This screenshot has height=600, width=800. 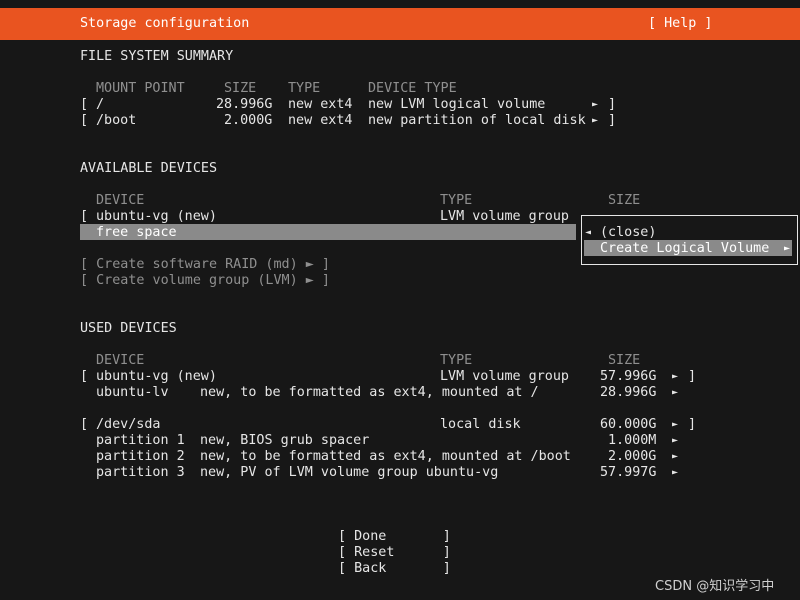 What do you see at coordinates (628, 472) in the screenshot?
I see `used-size: 57.997G` at bounding box center [628, 472].